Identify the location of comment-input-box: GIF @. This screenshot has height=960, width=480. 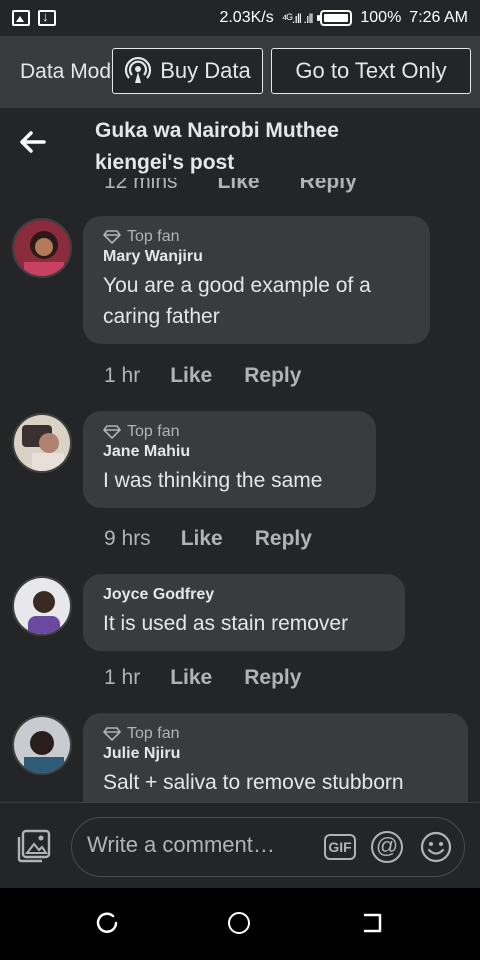
(268, 847).